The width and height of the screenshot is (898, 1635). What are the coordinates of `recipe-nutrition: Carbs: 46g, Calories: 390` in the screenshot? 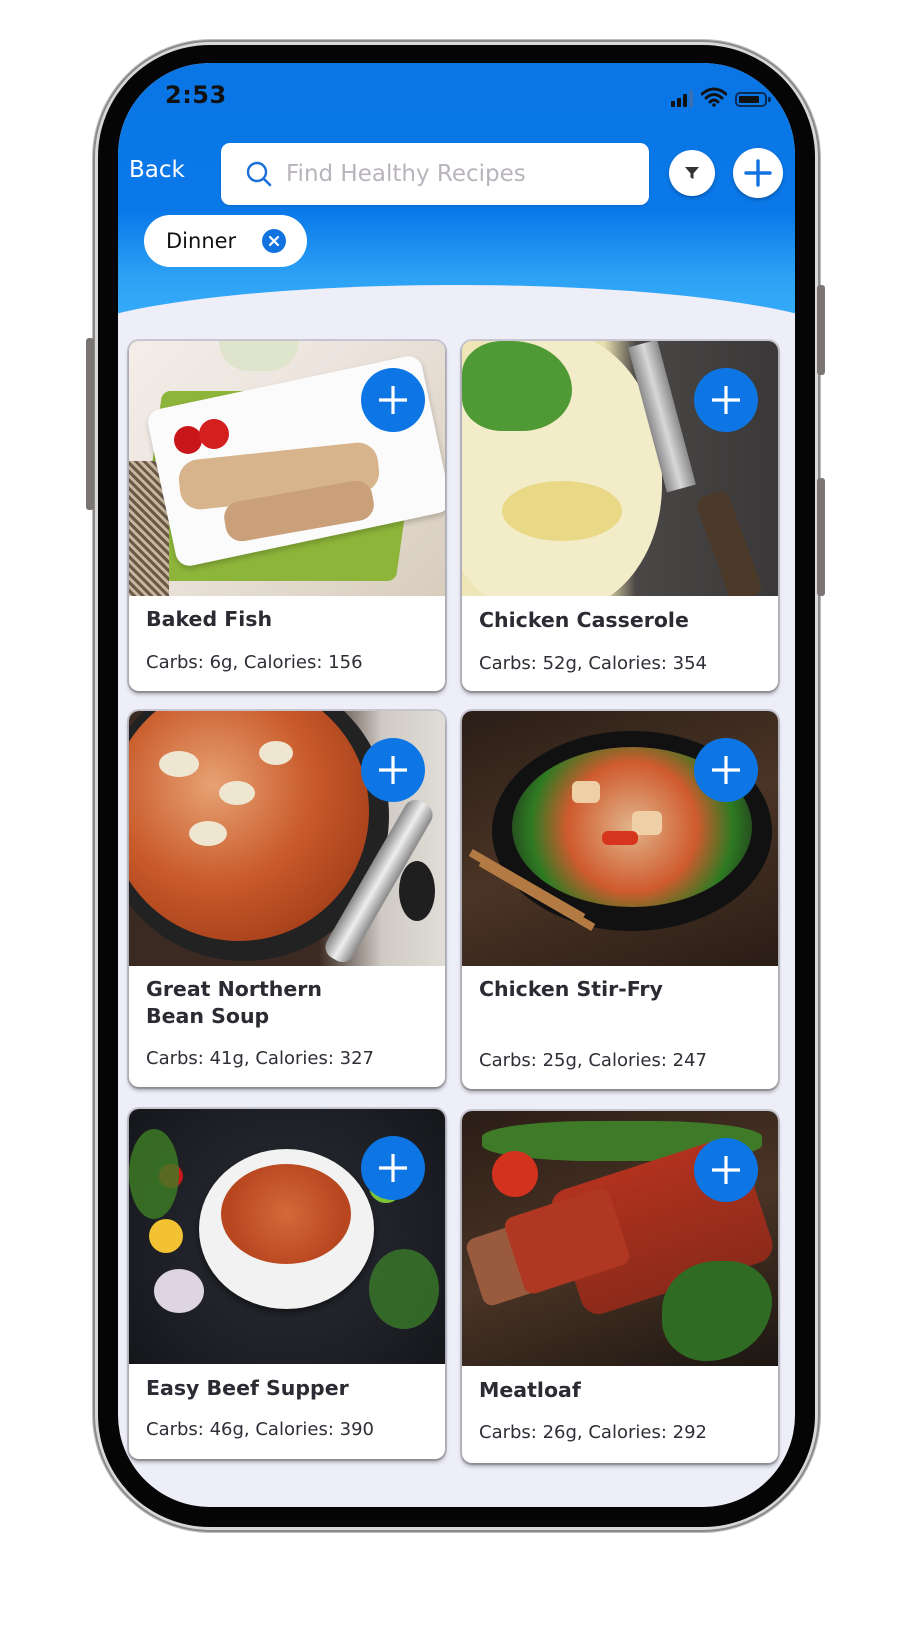 It's located at (260, 1429).